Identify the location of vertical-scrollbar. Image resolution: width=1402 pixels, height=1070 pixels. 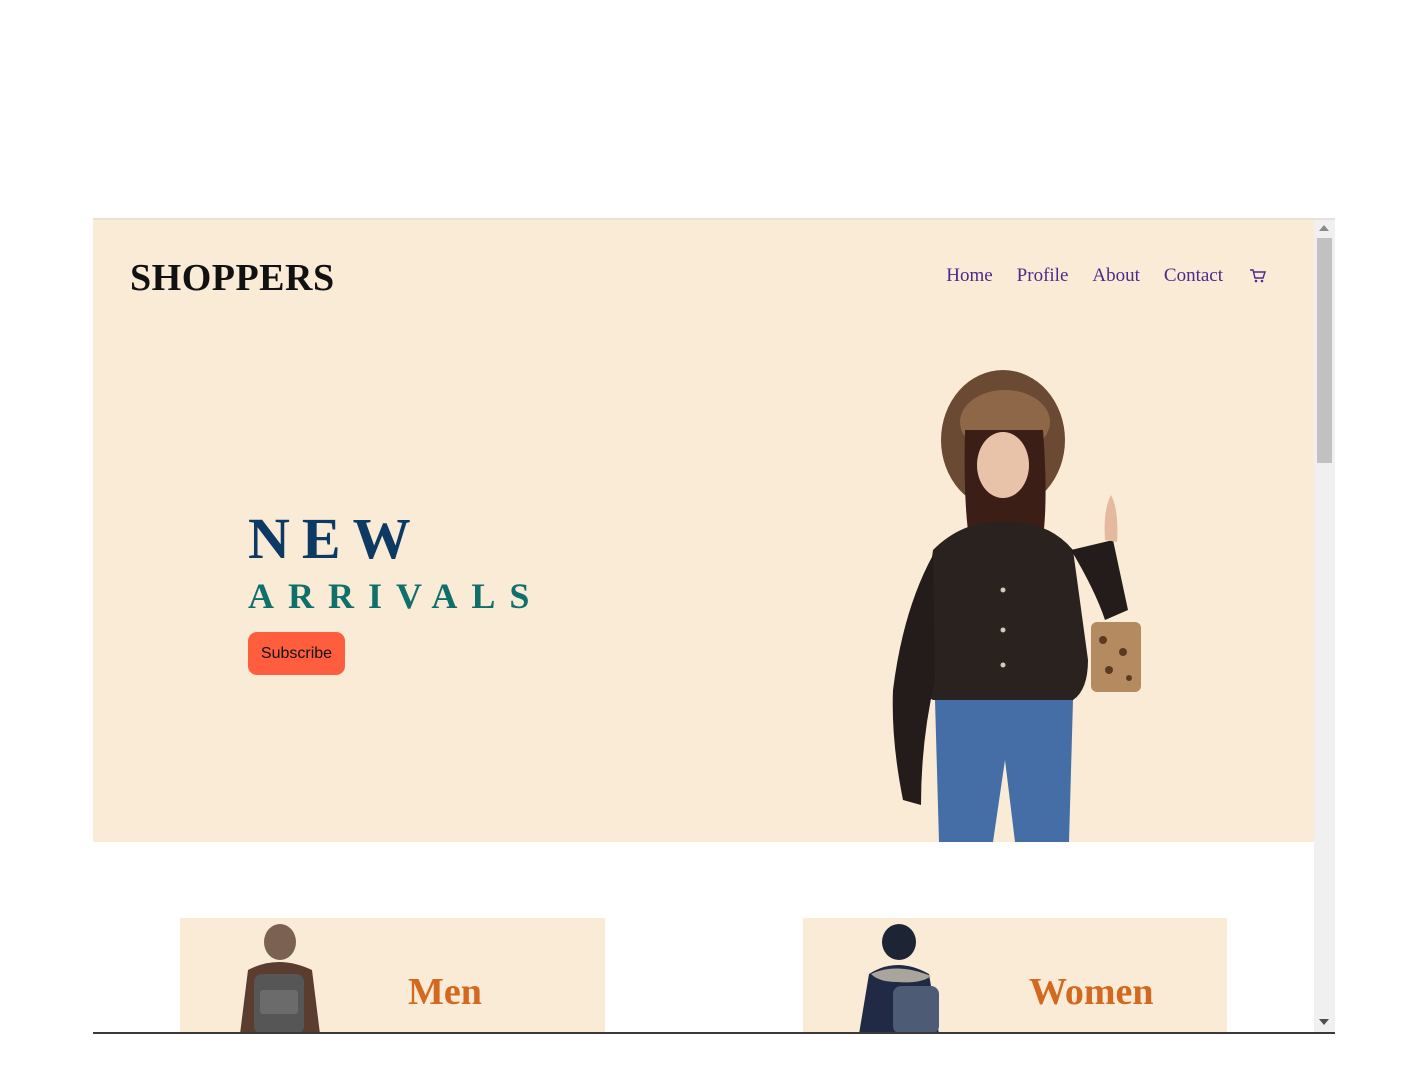
(1324, 626).